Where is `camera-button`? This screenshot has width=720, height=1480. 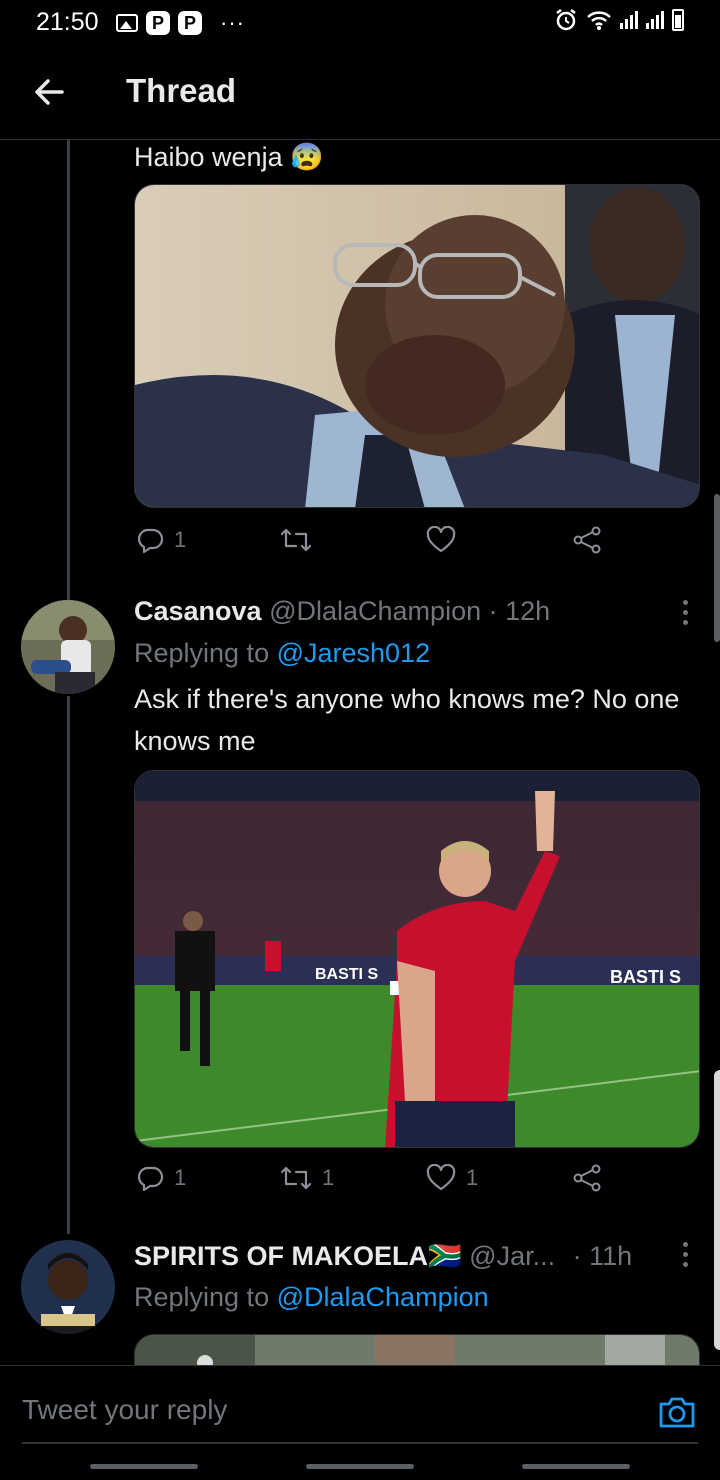
camera-button is located at coordinates (677, 1412).